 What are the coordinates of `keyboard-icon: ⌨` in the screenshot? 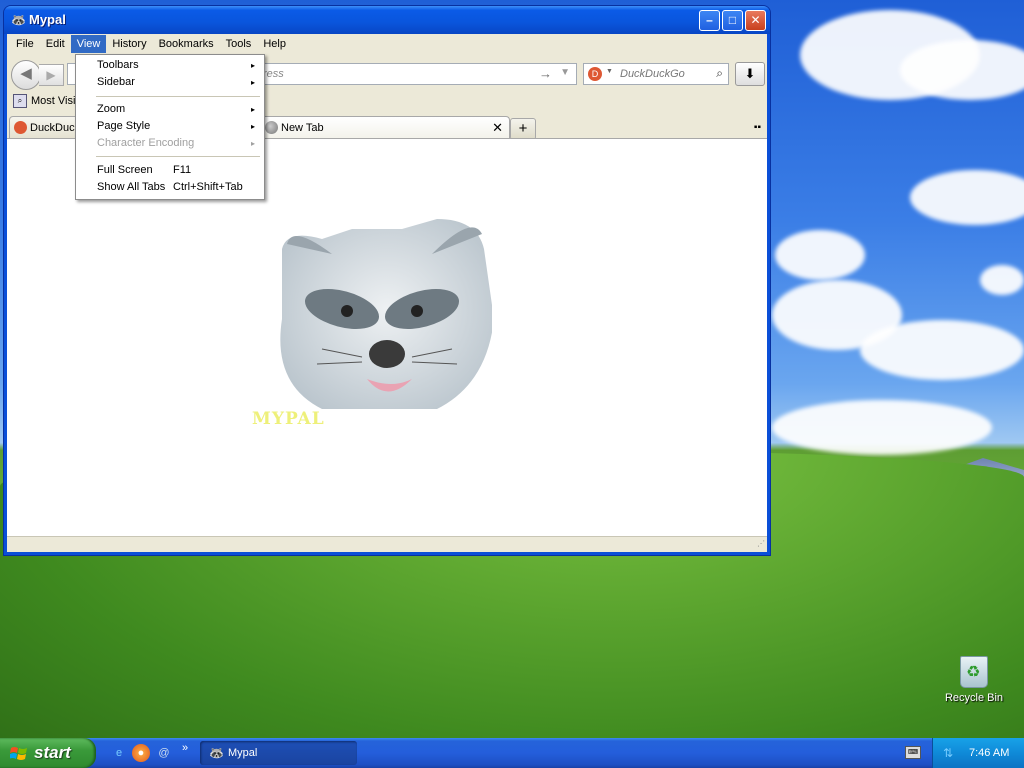 It's located at (913, 752).